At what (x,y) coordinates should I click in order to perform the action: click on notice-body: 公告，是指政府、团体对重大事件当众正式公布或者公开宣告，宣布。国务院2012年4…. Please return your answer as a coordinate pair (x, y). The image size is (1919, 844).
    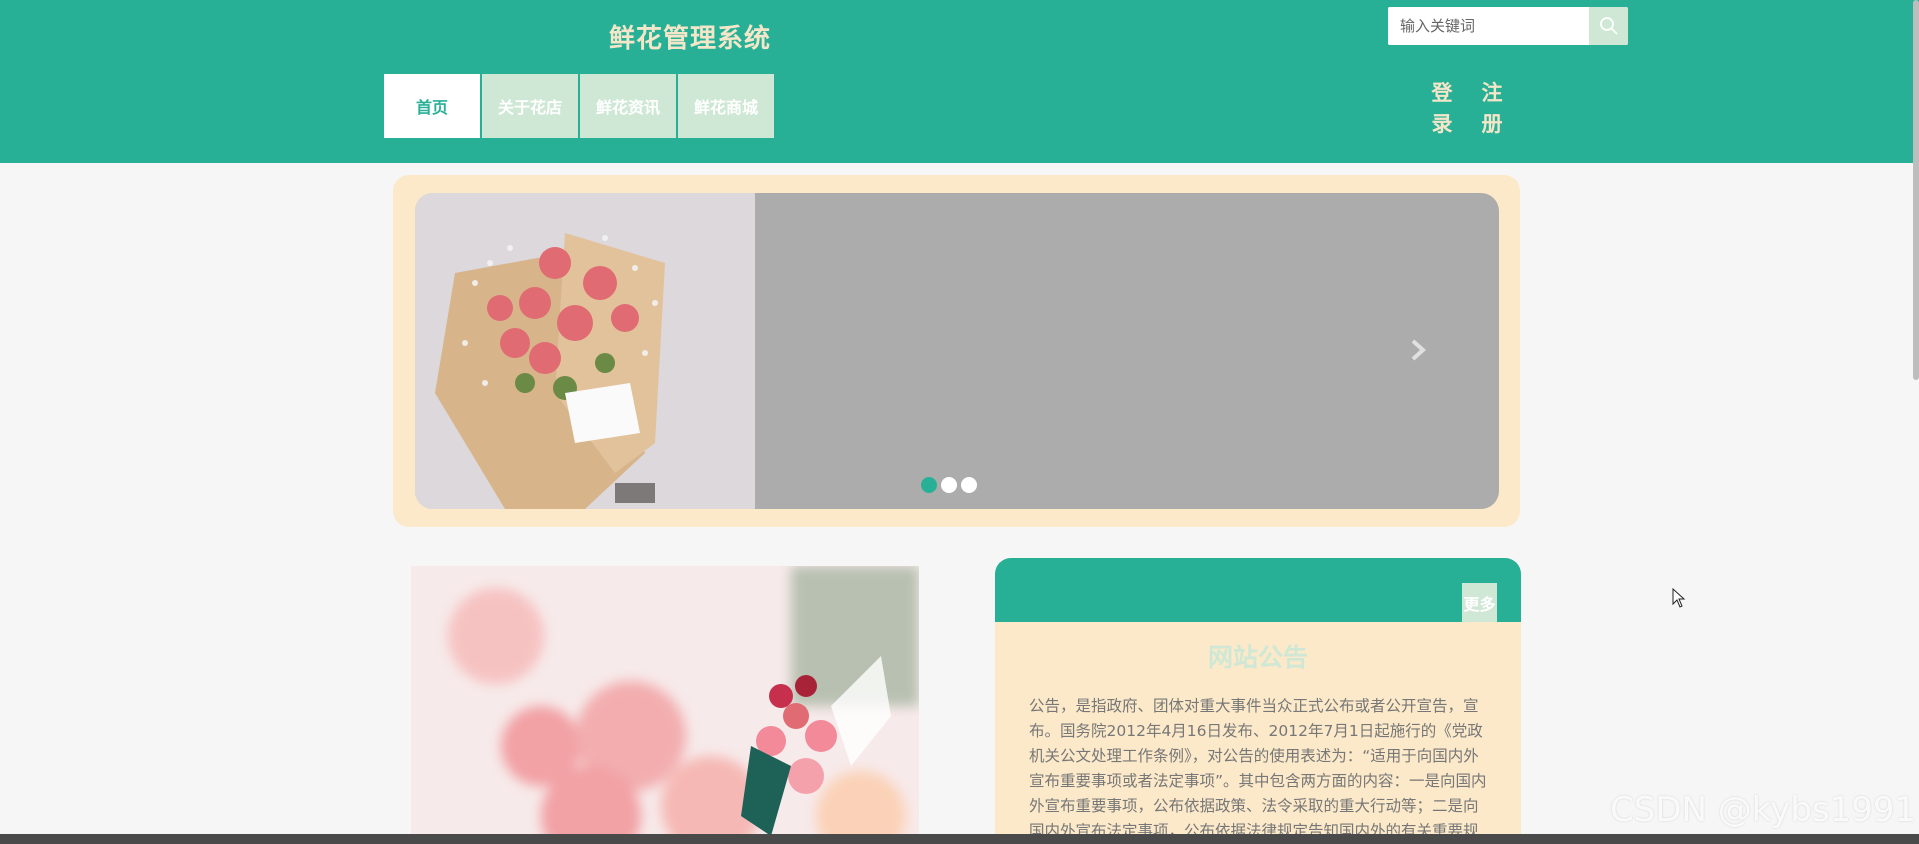
    Looking at the image, I should click on (1258, 768).